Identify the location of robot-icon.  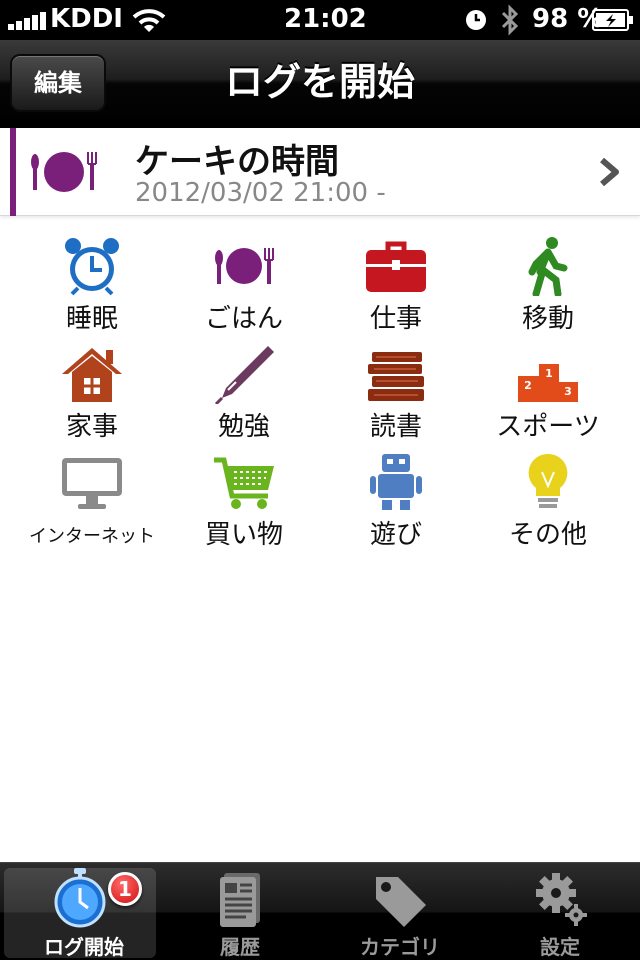
(396, 482).